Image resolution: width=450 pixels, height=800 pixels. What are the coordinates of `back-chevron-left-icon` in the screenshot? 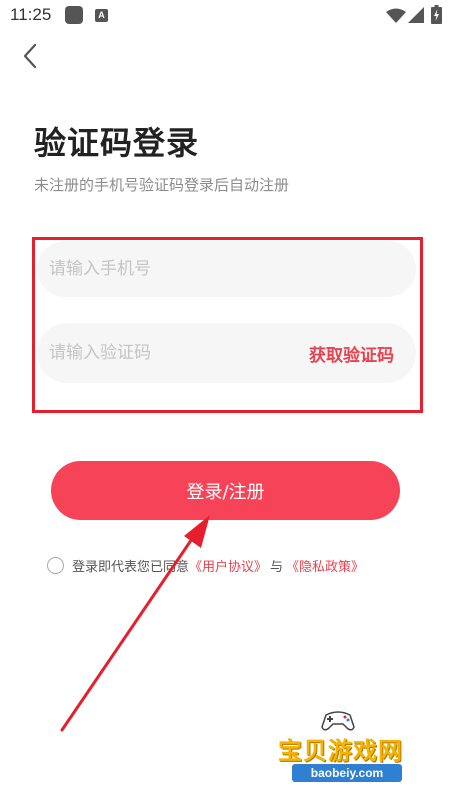 It's located at (31, 56).